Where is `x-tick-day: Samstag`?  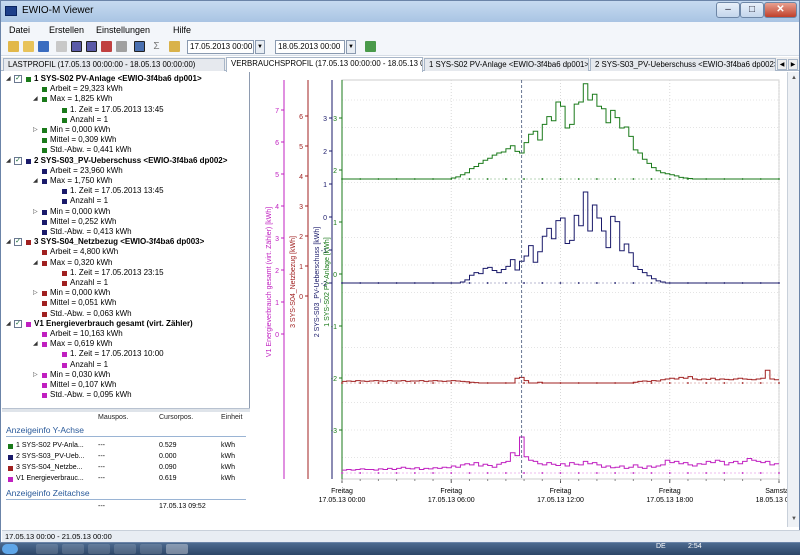
x-tick-day: Samstag is located at coordinates (776, 491).